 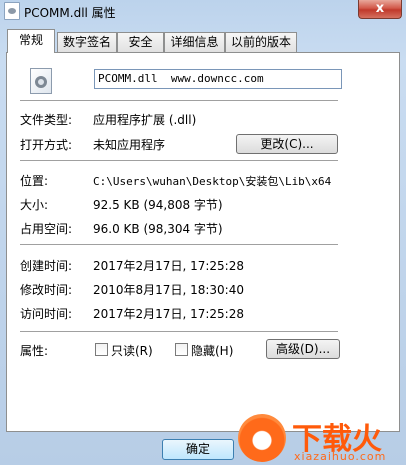 I want to click on size-label: 大小:, so click(x=34, y=205).